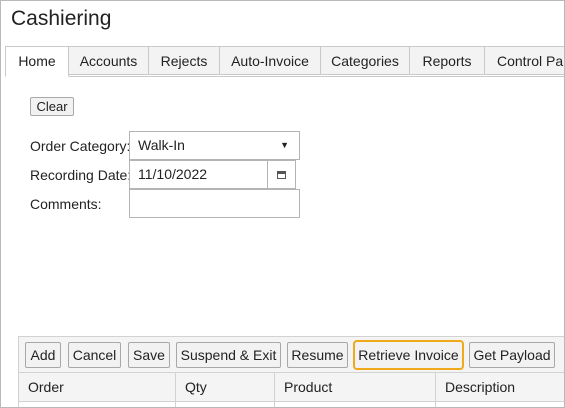 This screenshot has height=408, width=565. I want to click on recording-date-input: 11/10/2022, so click(198, 174).